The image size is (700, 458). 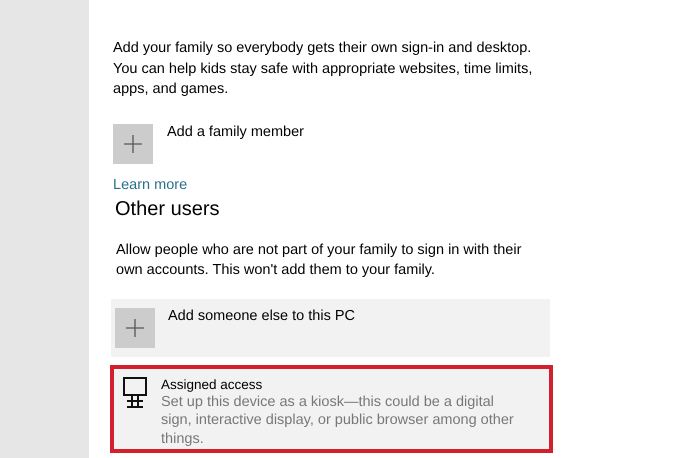 I want to click on other-users-description: Allow people who are not part of your family to sign in with their own accounts. This won't add them to your family., so click(x=319, y=260).